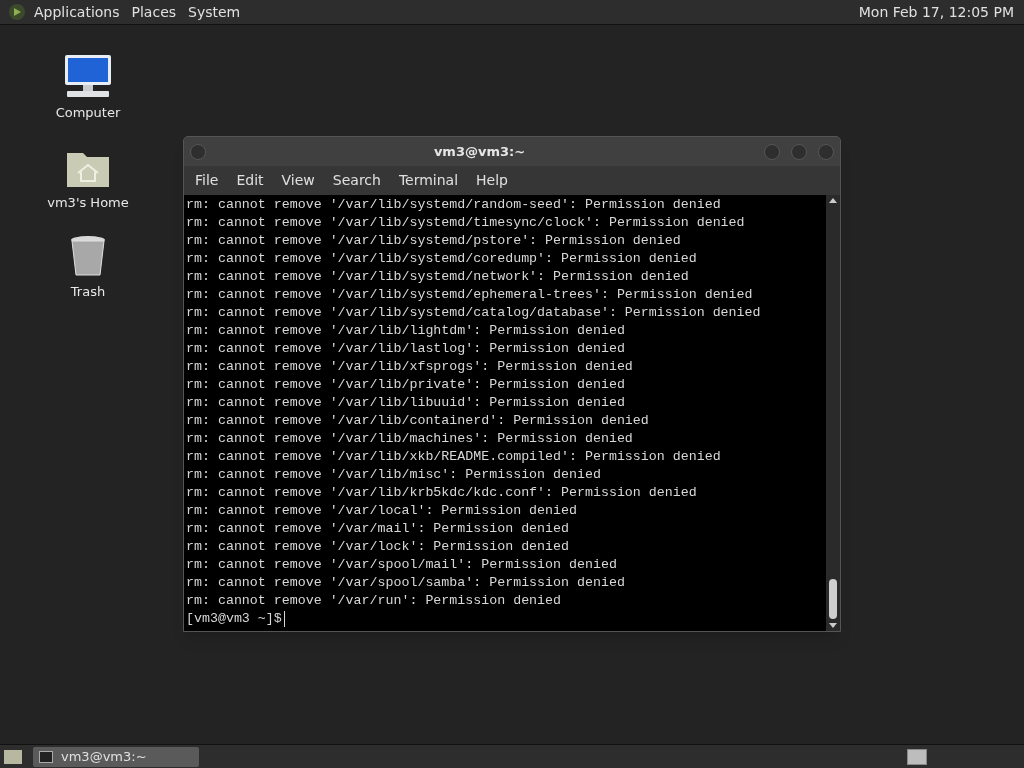 This screenshot has width=1024, height=768. Describe the element at coordinates (454, 205) in the screenshot. I see `output-line: rm: cannot remove '/var/lib/systemd/random-seed': Permission denied` at that location.